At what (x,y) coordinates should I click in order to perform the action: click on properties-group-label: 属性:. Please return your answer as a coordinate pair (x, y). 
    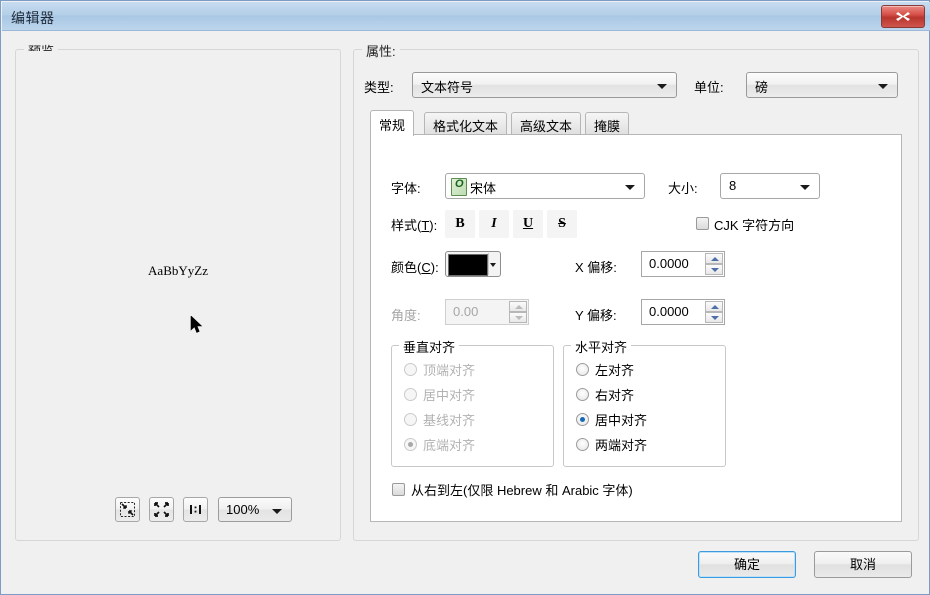
    Looking at the image, I should click on (381, 50).